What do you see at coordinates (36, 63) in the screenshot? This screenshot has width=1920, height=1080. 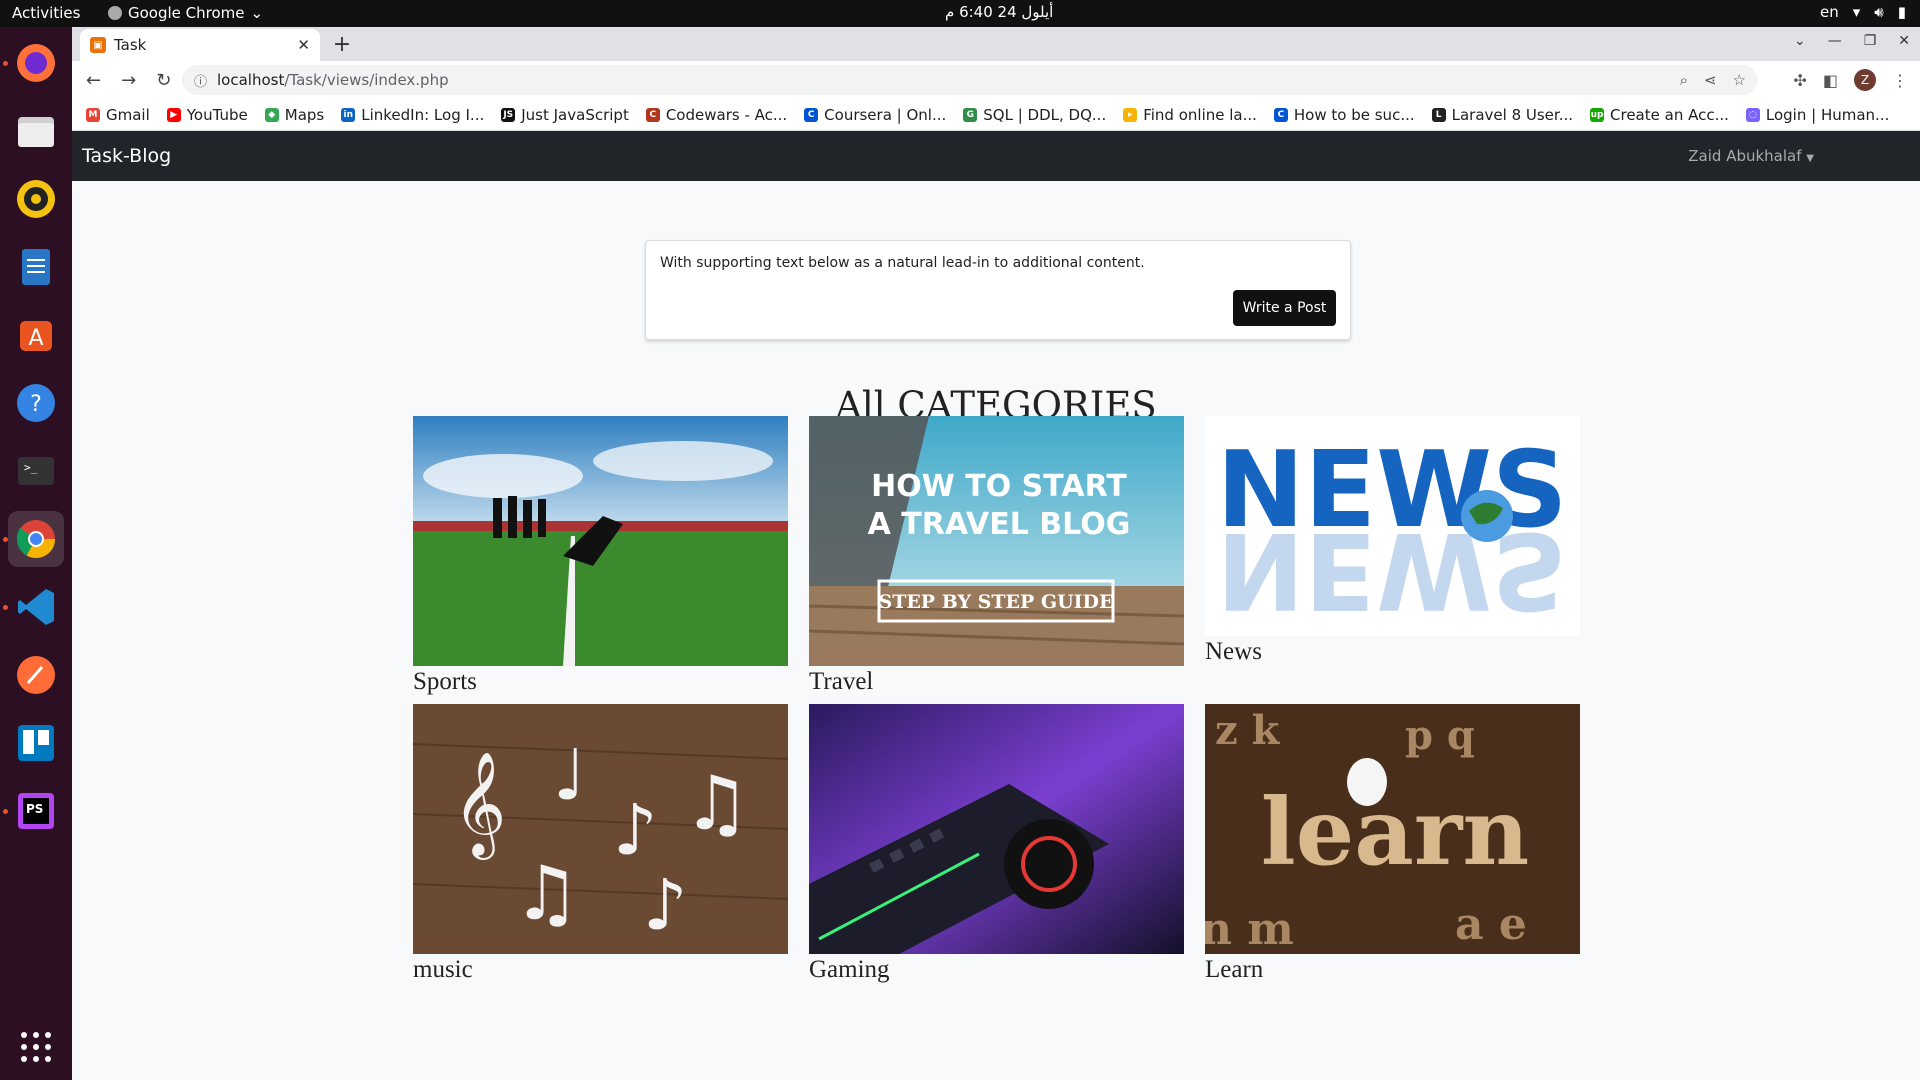 I see `firefox-icon` at bounding box center [36, 63].